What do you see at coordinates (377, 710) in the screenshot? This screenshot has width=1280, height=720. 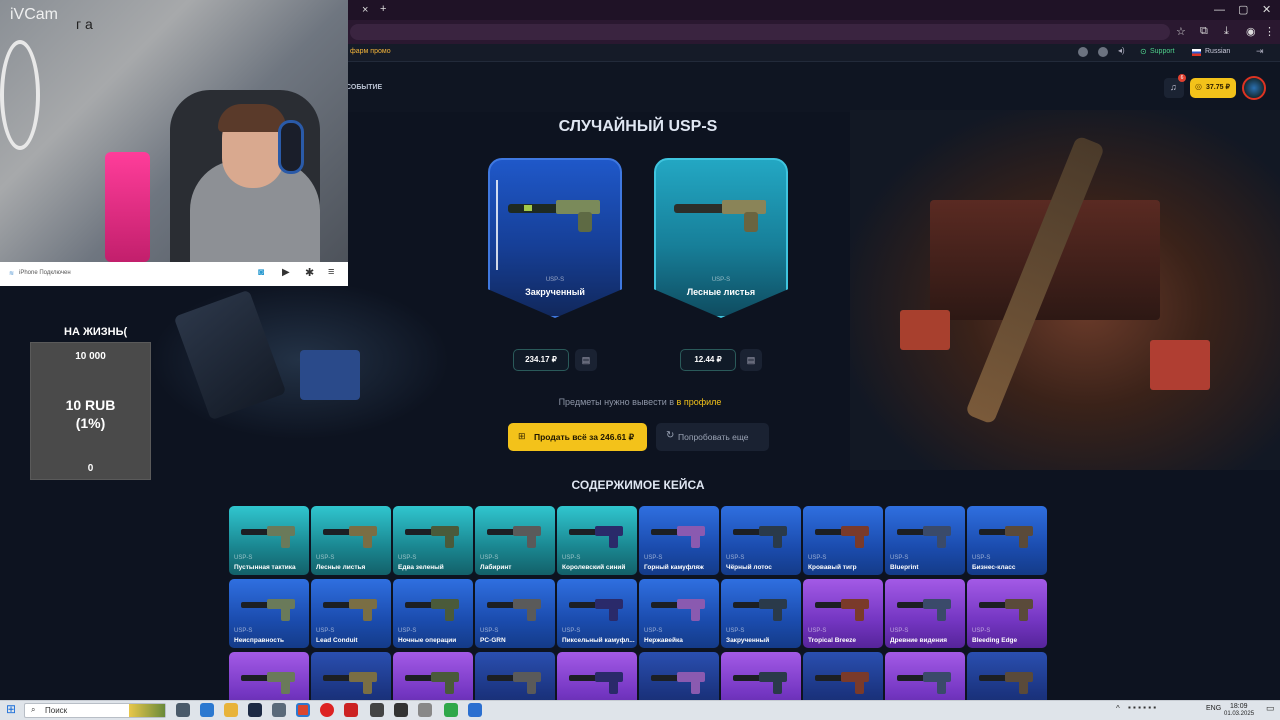 I see `settings-app-icon` at bounding box center [377, 710].